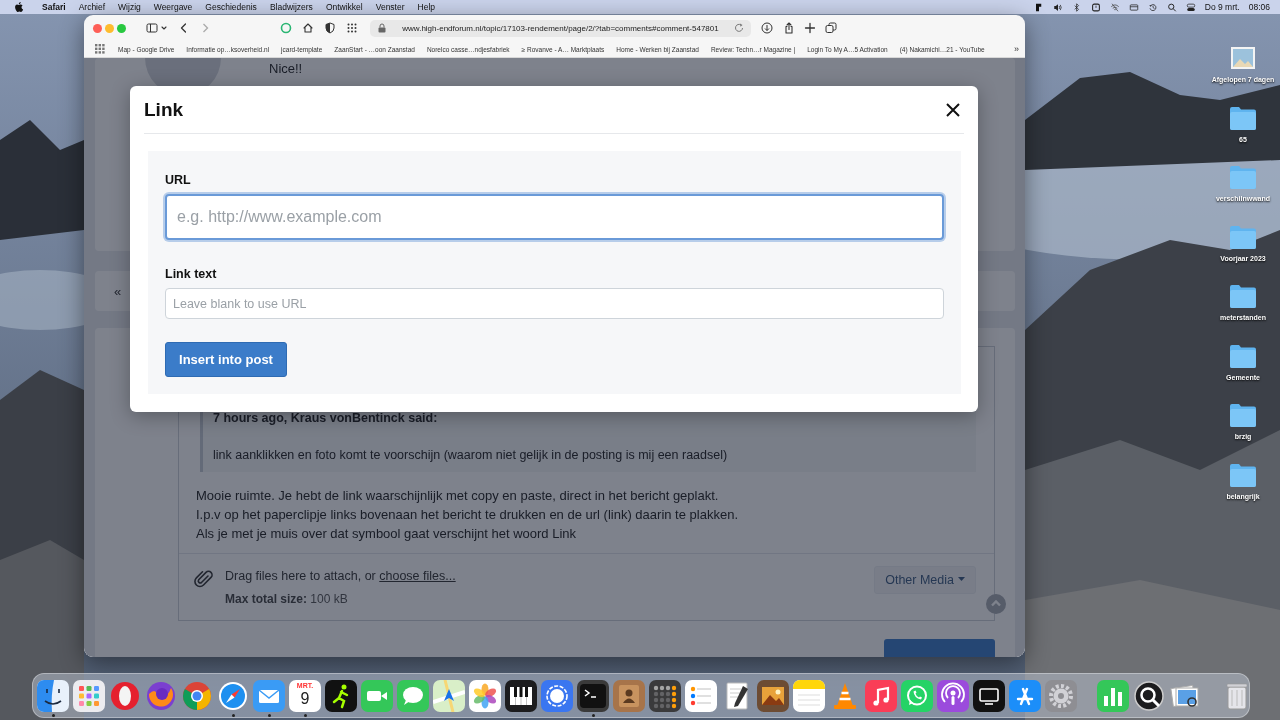 Image resolution: width=1280 pixels, height=720 pixels. Describe the element at coordinates (164, 109) in the screenshot. I see `dialog-title: Link` at that location.